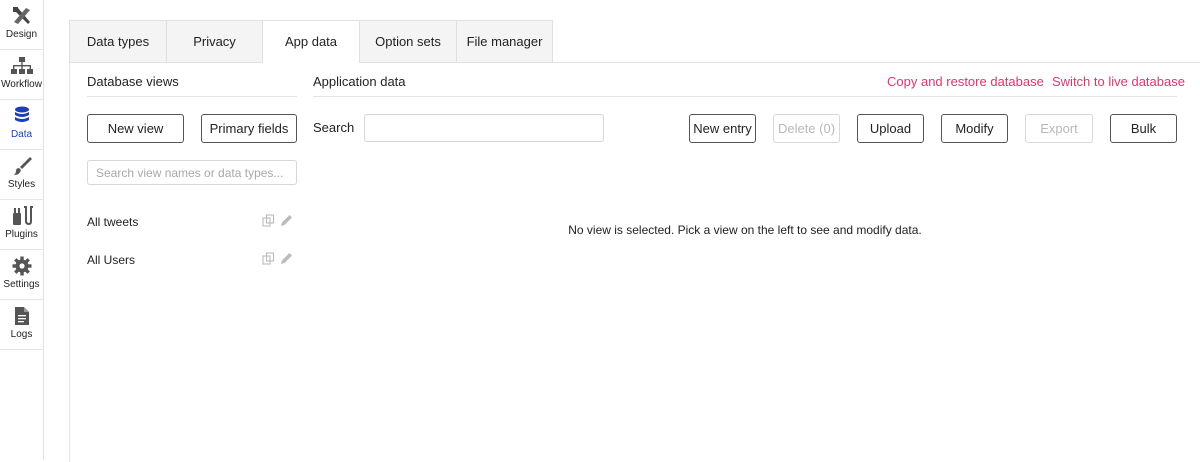 The width and height of the screenshot is (1200, 462). Describe the element at coordinates (21, 234) in the screenshot. I see `sidebar-item-label: Plugins` at that location.